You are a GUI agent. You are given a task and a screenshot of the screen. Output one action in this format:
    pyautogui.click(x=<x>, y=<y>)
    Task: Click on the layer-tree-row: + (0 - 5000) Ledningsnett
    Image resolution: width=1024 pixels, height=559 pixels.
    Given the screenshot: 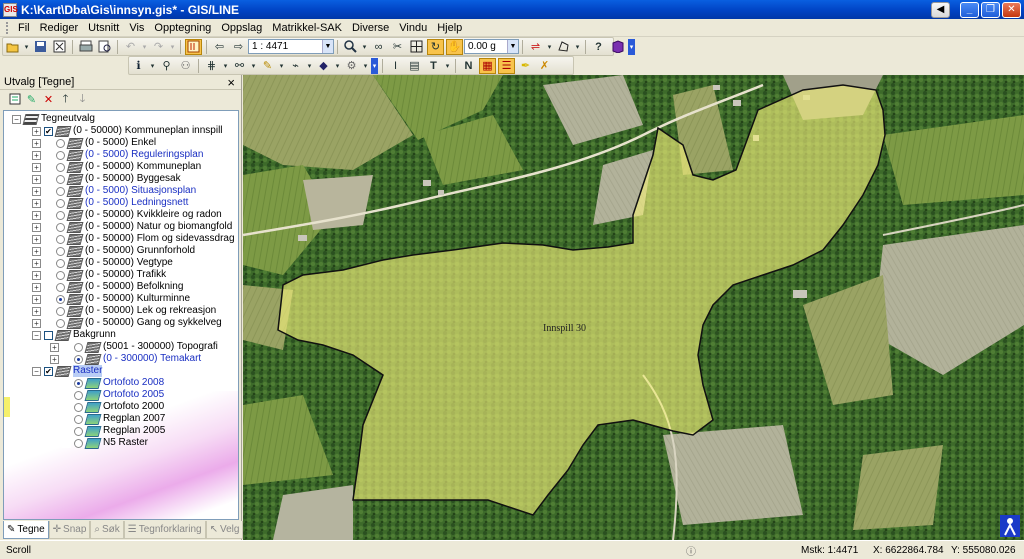 What is the action you would take?
    pyautogui.click(x=110, y=203)
    